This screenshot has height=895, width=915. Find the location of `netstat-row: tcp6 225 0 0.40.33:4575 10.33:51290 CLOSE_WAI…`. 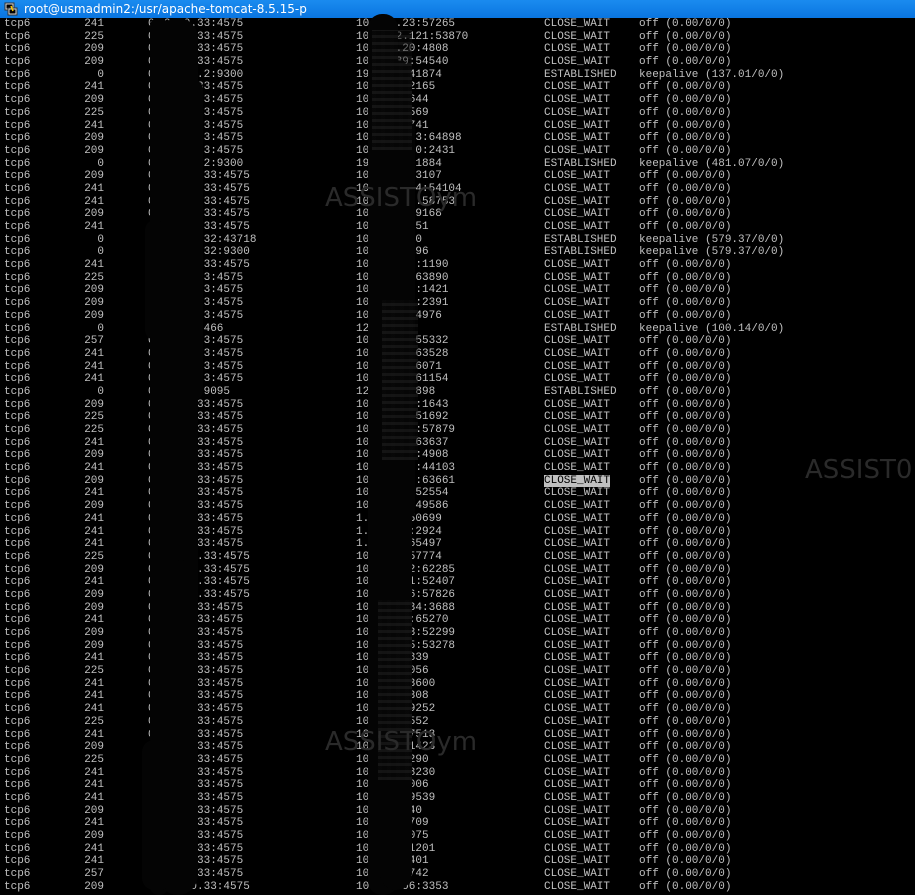

netstat-row: tcp6 225 0 0.40.33:4575 10.33:51290 CLOSE_WAI… is located at coordinates (459, 760).